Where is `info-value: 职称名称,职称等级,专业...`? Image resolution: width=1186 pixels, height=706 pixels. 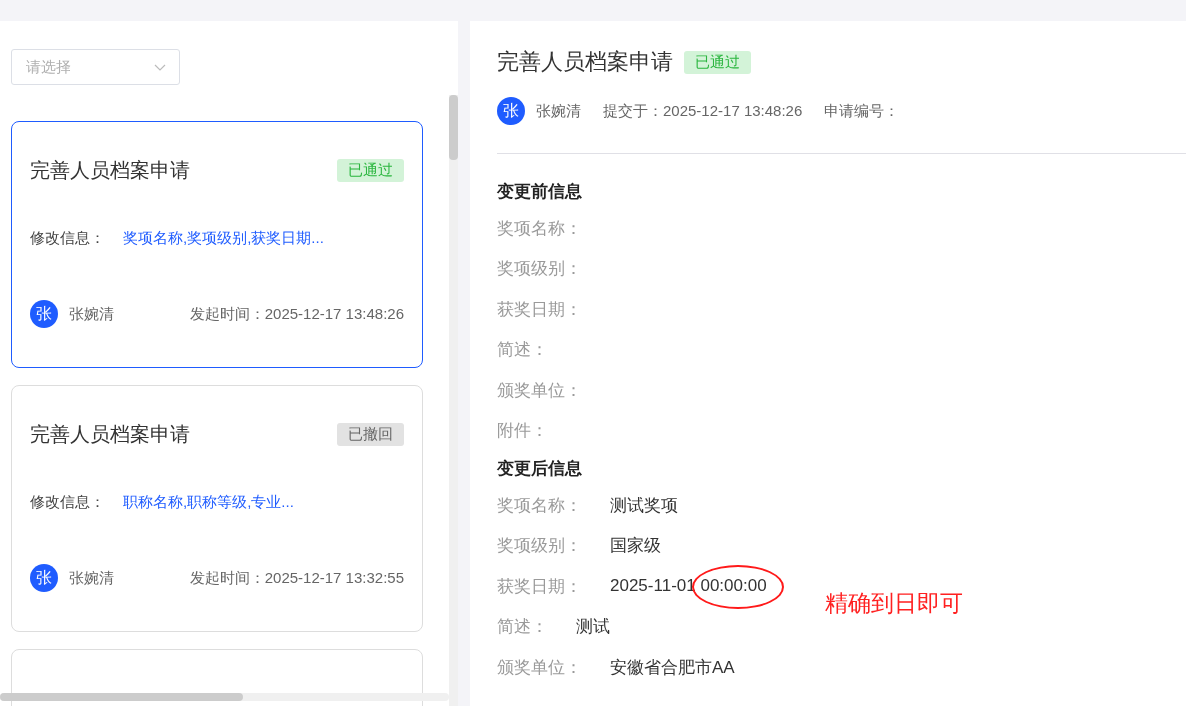 info-value: 职称名称,职称等级,专业... is located at coordinates (208, 502).